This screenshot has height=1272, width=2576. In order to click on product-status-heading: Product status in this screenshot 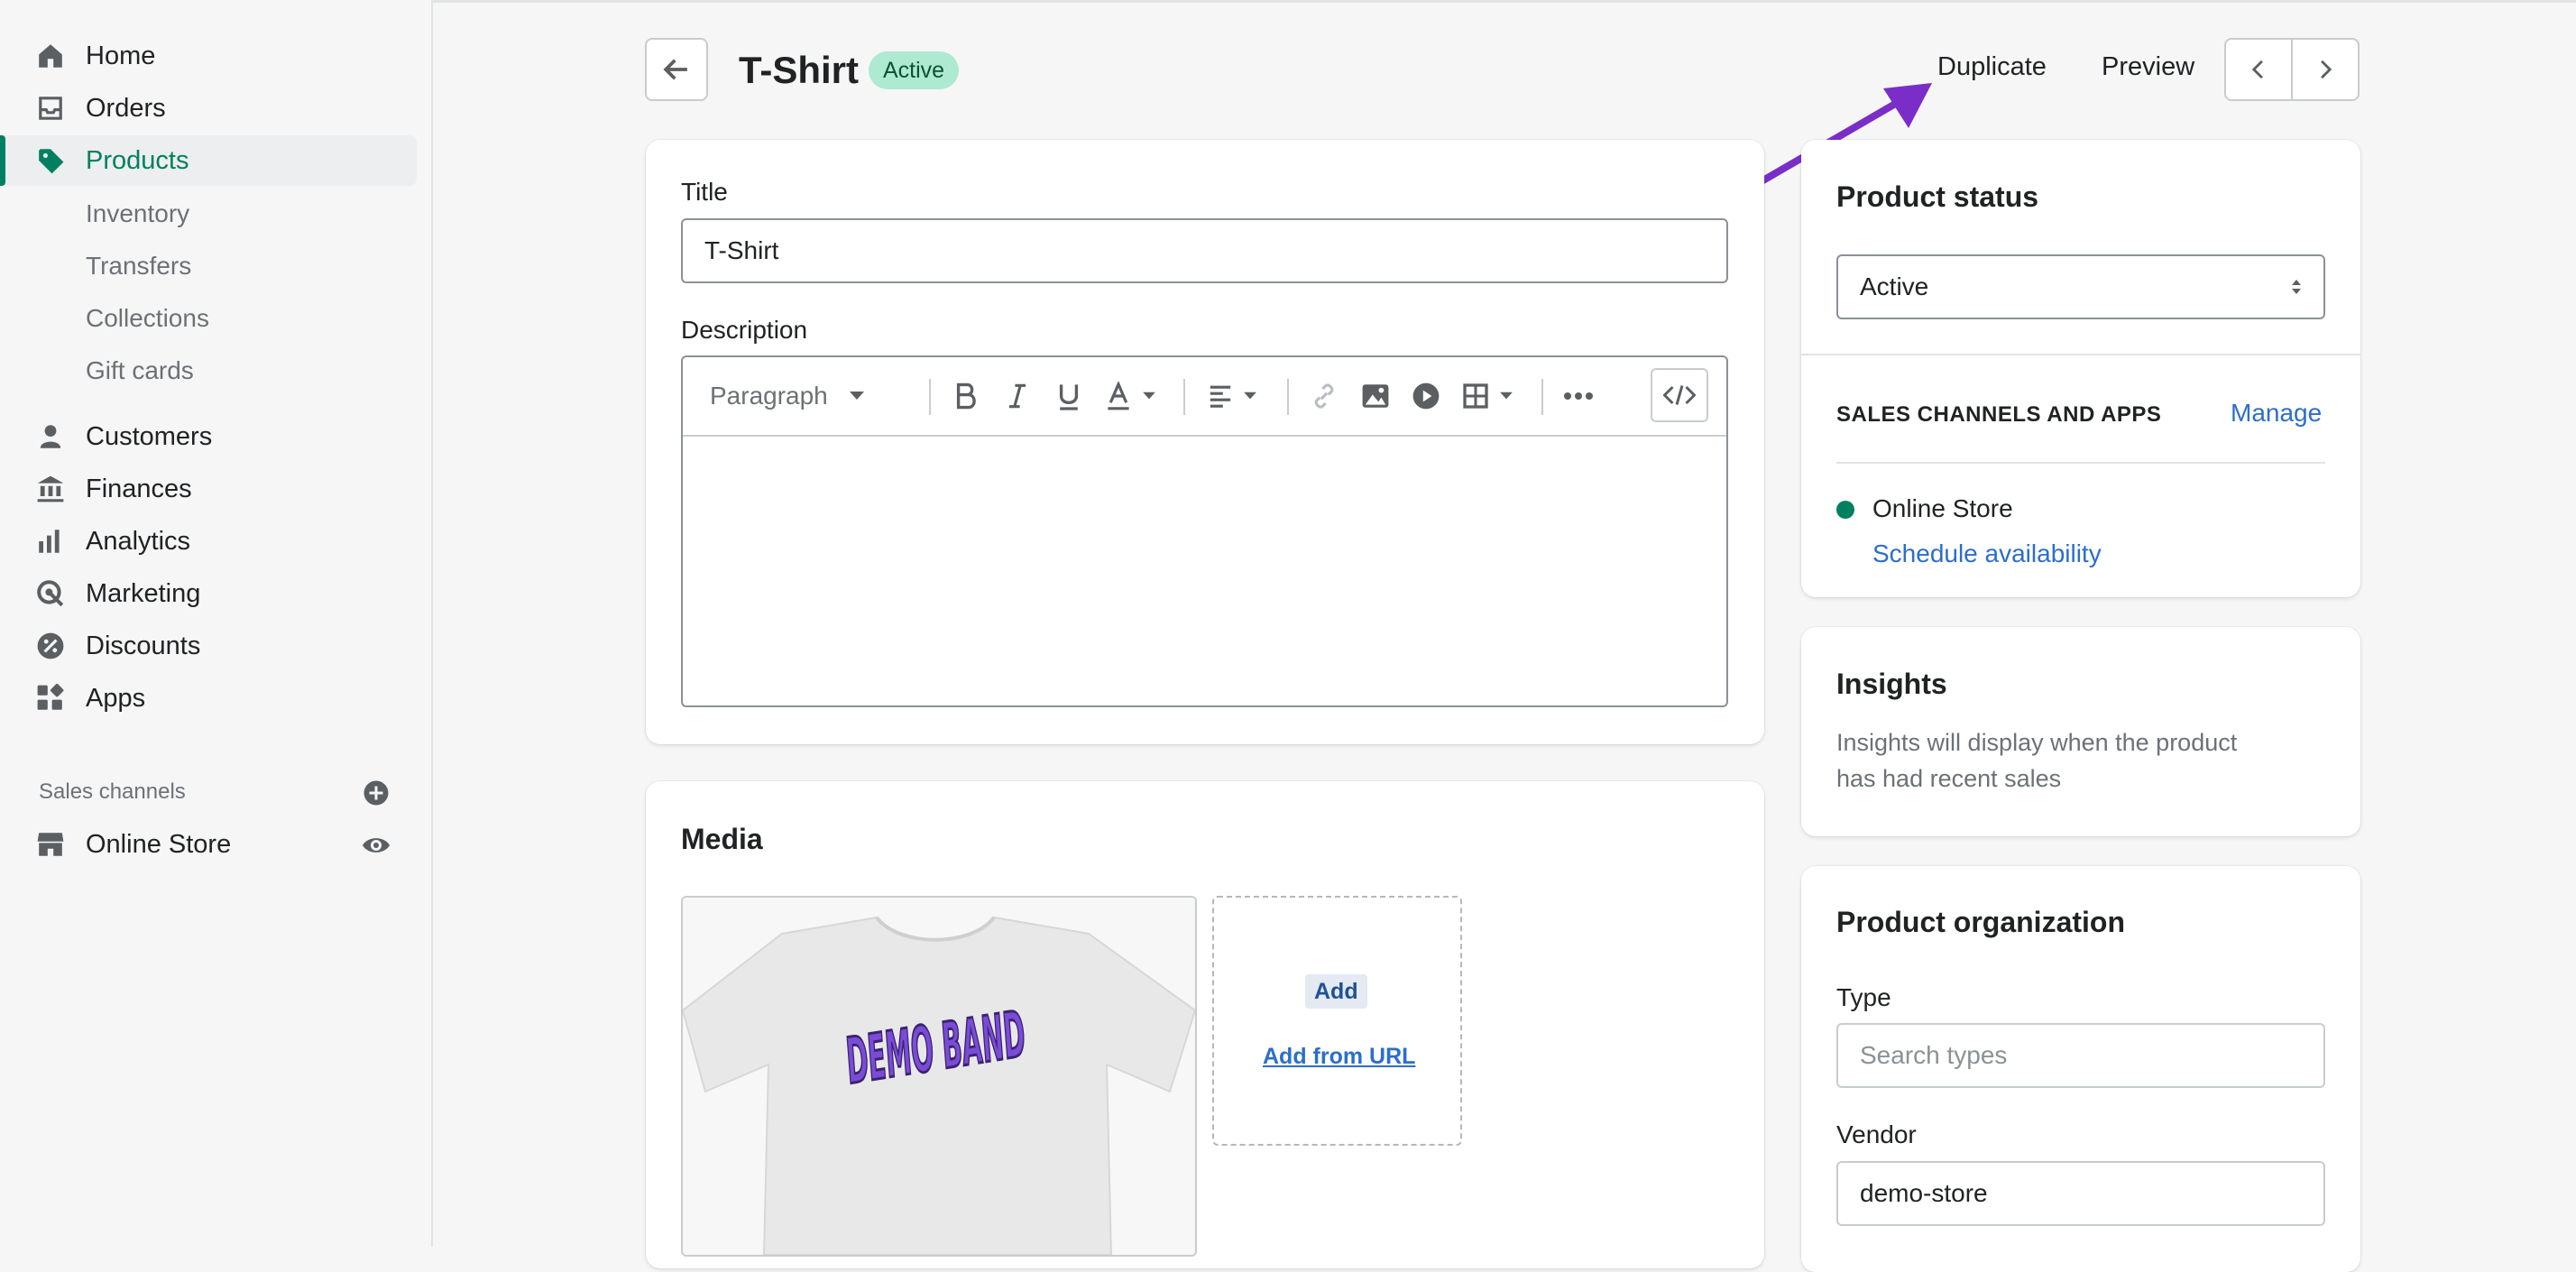, I will do `click(1937, 196)`.